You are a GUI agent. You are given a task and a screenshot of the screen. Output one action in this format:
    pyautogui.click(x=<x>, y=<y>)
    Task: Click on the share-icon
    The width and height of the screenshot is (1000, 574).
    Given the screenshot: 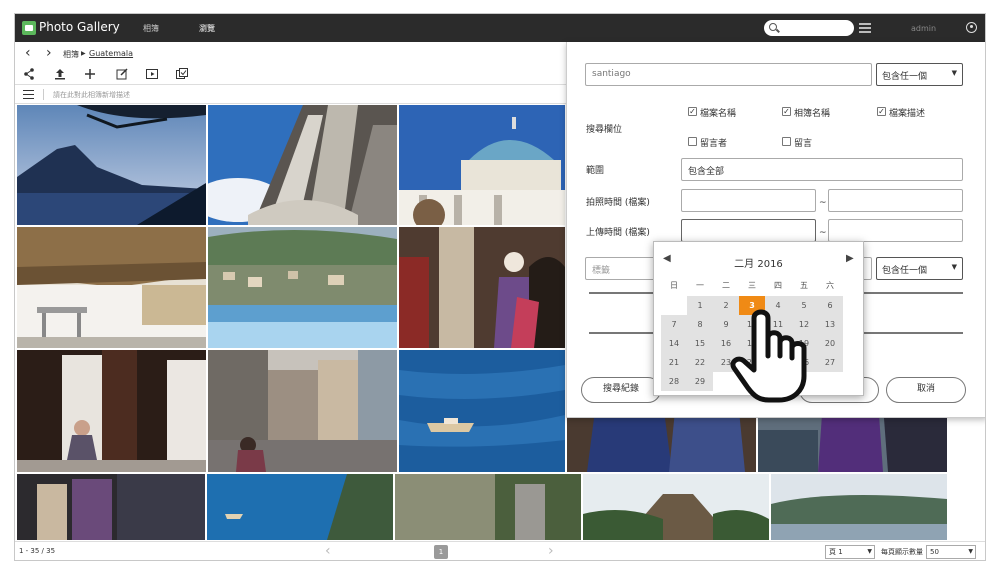 What is the action you would take?
    pyautogui.click(x=29, y=74)
    